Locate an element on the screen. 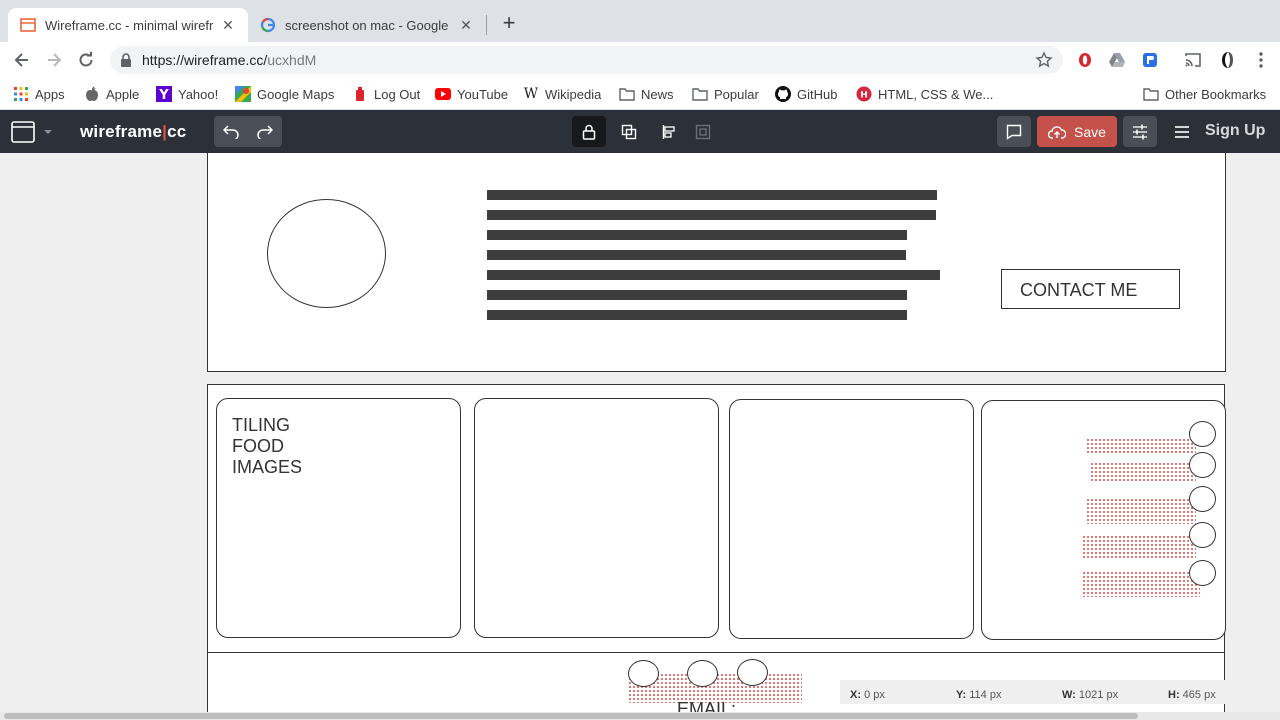 This screenshot has width=1280, height=720. bookmark-yahoo: Y Yahoo! is located at coordinates (187, 94).